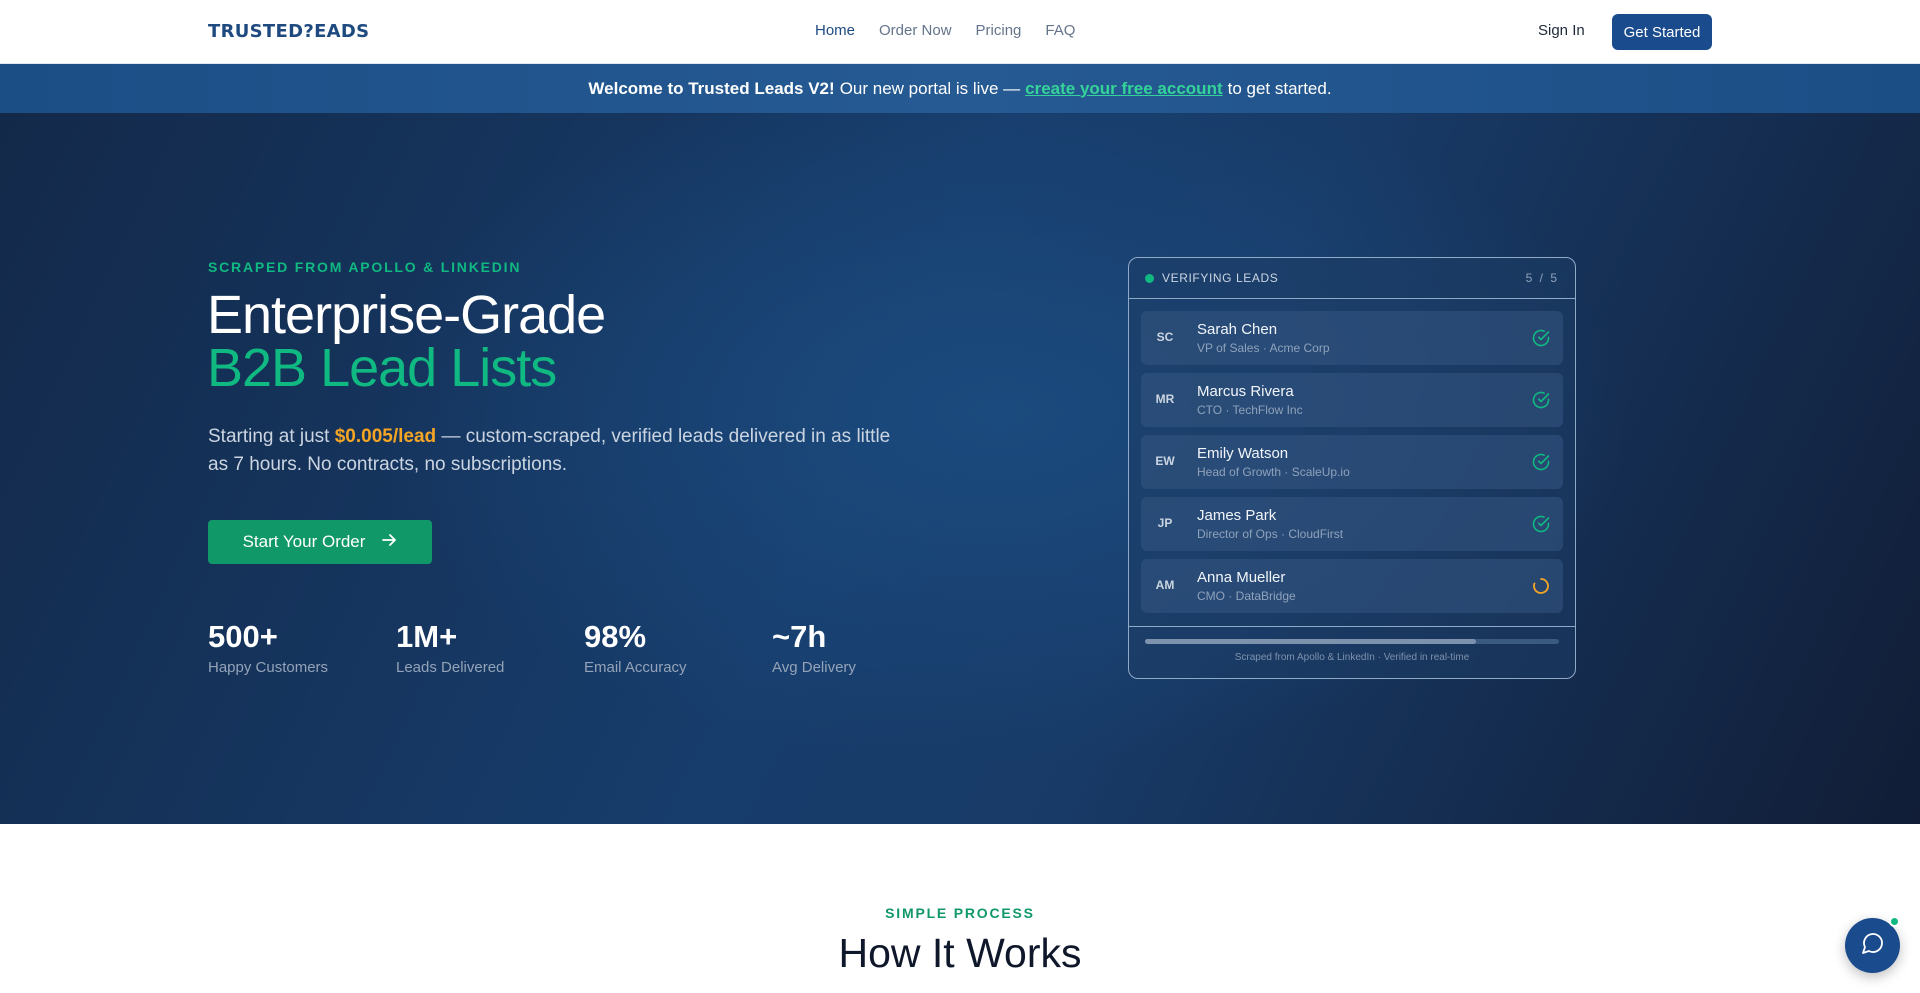 The width and height of the screenshot is (1920, 993). What do you see at coordinates (1237, 329) in the screenshot?
I see `lead-name: Sarah Chen` at bounding box center [1237, 329].